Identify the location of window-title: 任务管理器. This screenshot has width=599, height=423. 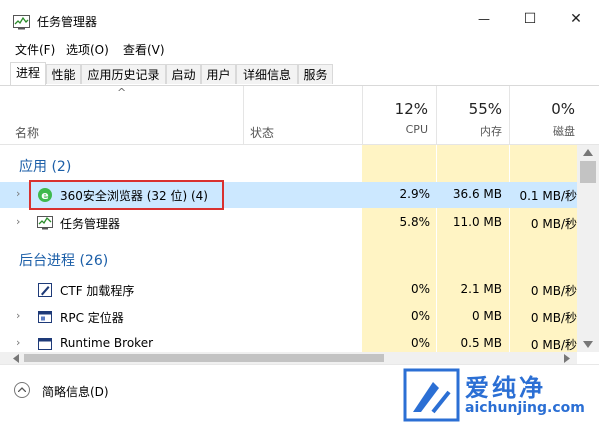
(67, 22).